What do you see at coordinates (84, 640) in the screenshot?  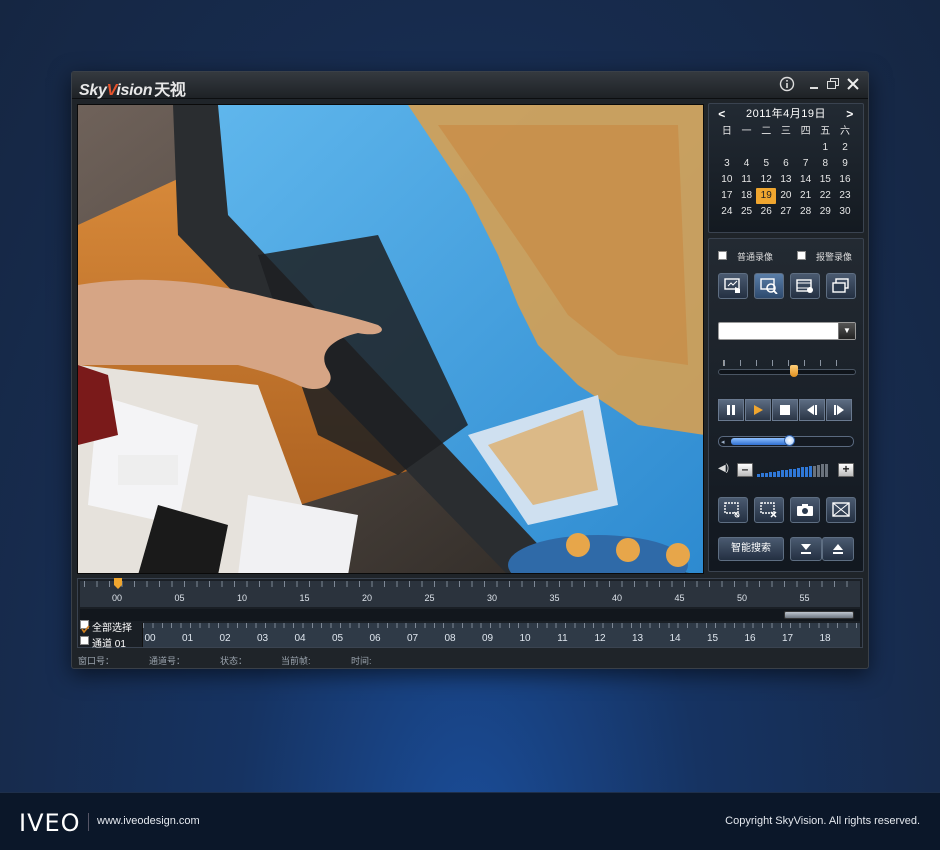 I see `channel-checkbox` at bounding box center [84, 640].